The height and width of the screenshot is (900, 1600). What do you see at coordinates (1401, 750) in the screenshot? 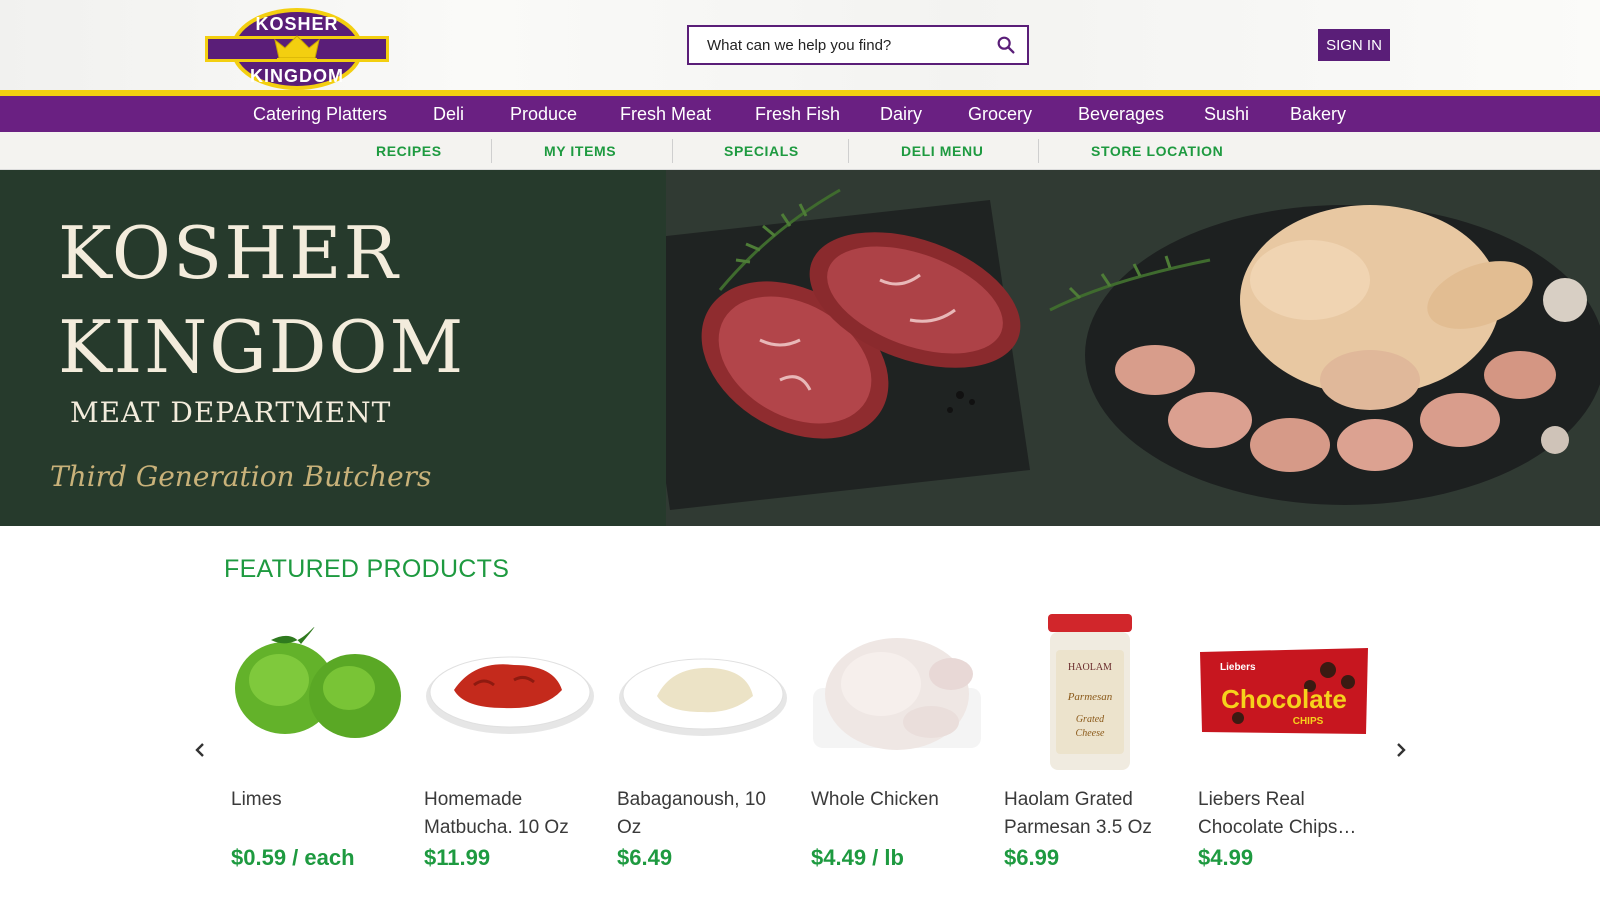
I see `chevron-right-icon` at bounding box center [1401, 750].